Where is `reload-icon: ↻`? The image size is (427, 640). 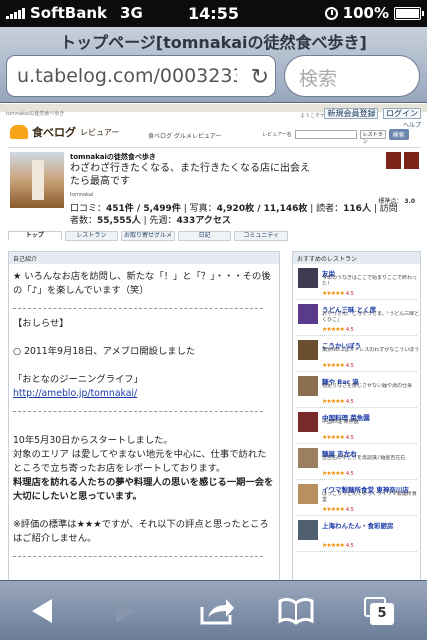
reload-icon: ↻ is located at coordinates (259, 77).